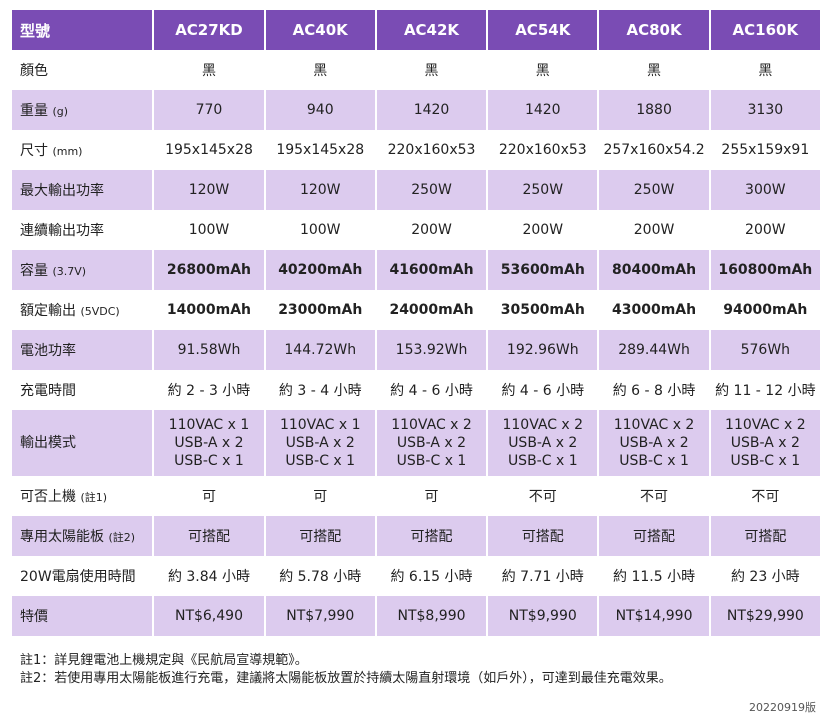  What do you see at coordinates (209, 310) in the screenshot?
I see `table-cell: 14000mAh` at bounding box center [209, 310].